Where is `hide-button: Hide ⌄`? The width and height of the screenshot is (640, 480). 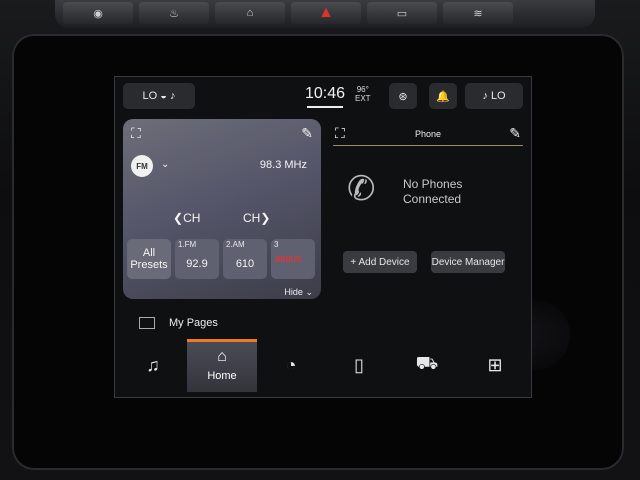 hide-button: Hide ⌄ is located at coordinates (298, 292).